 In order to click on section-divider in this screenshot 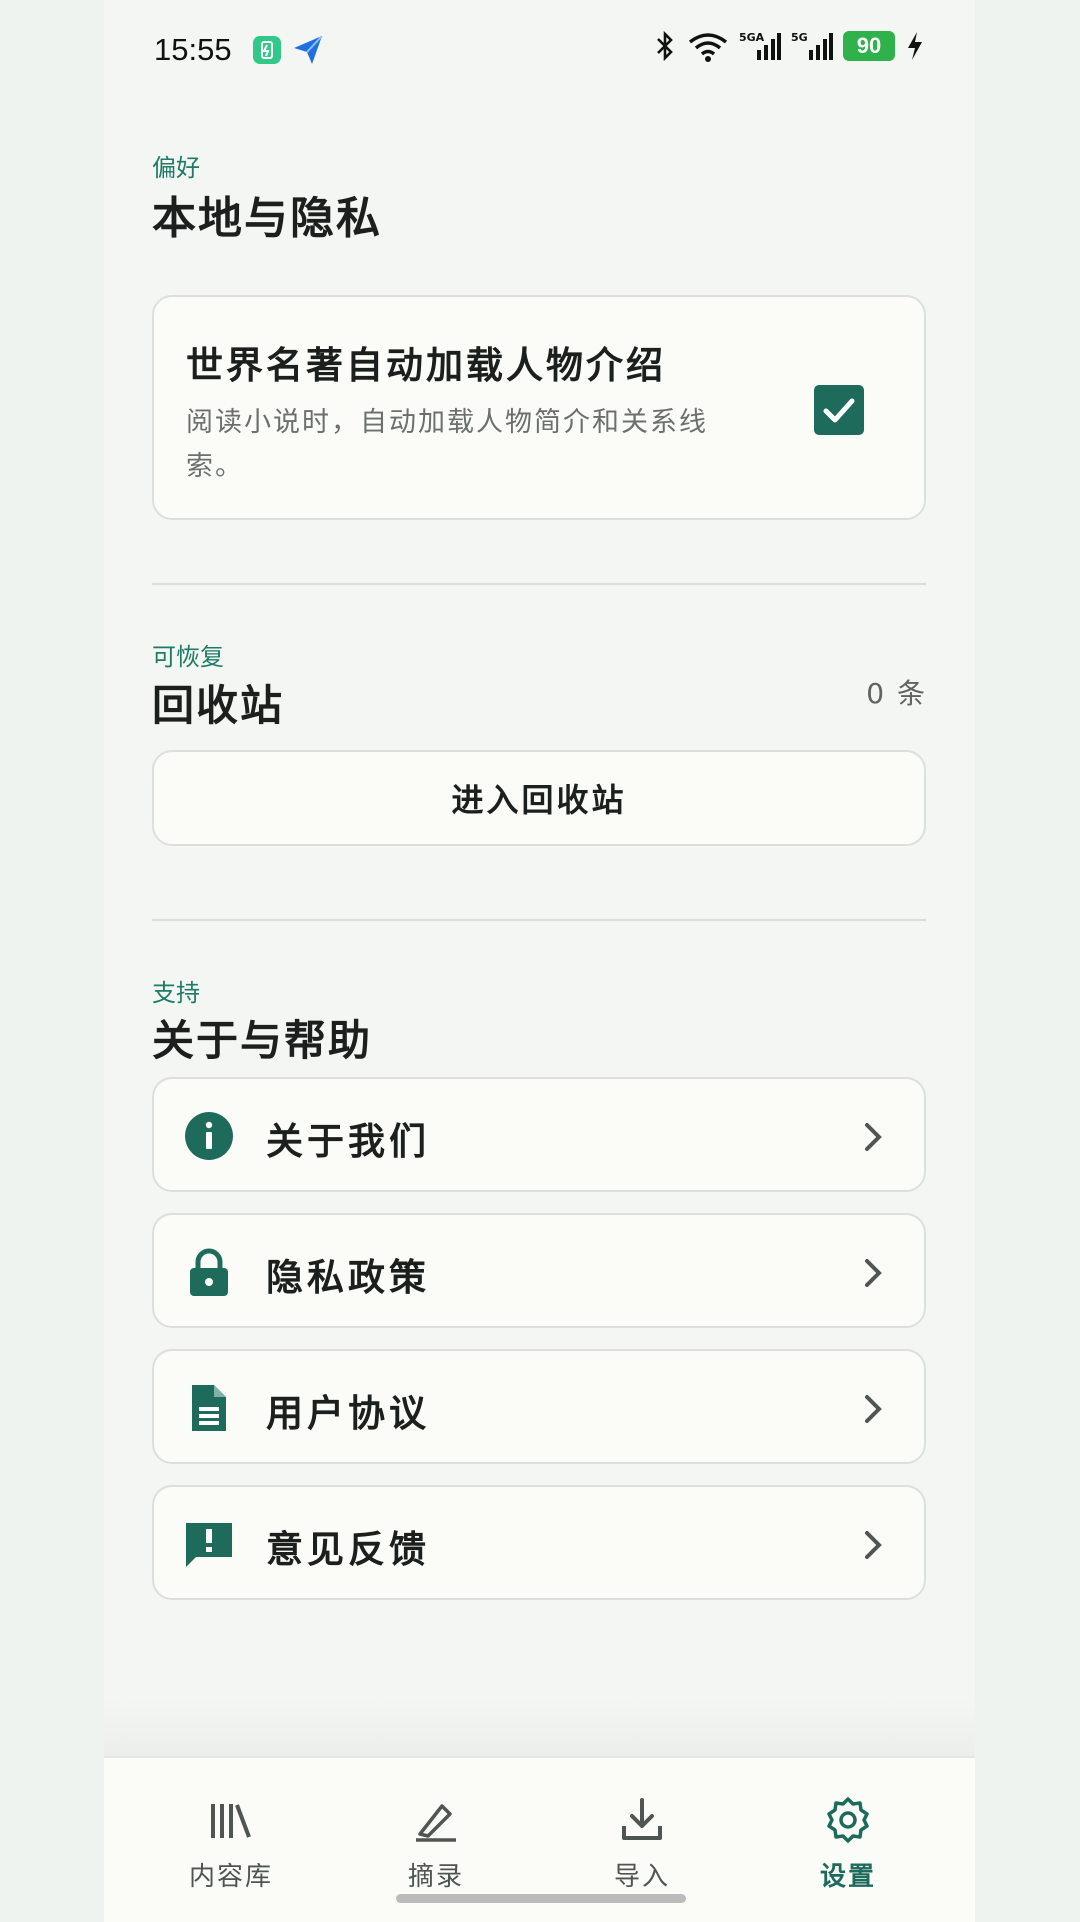, I will do `click(539, 584)`.